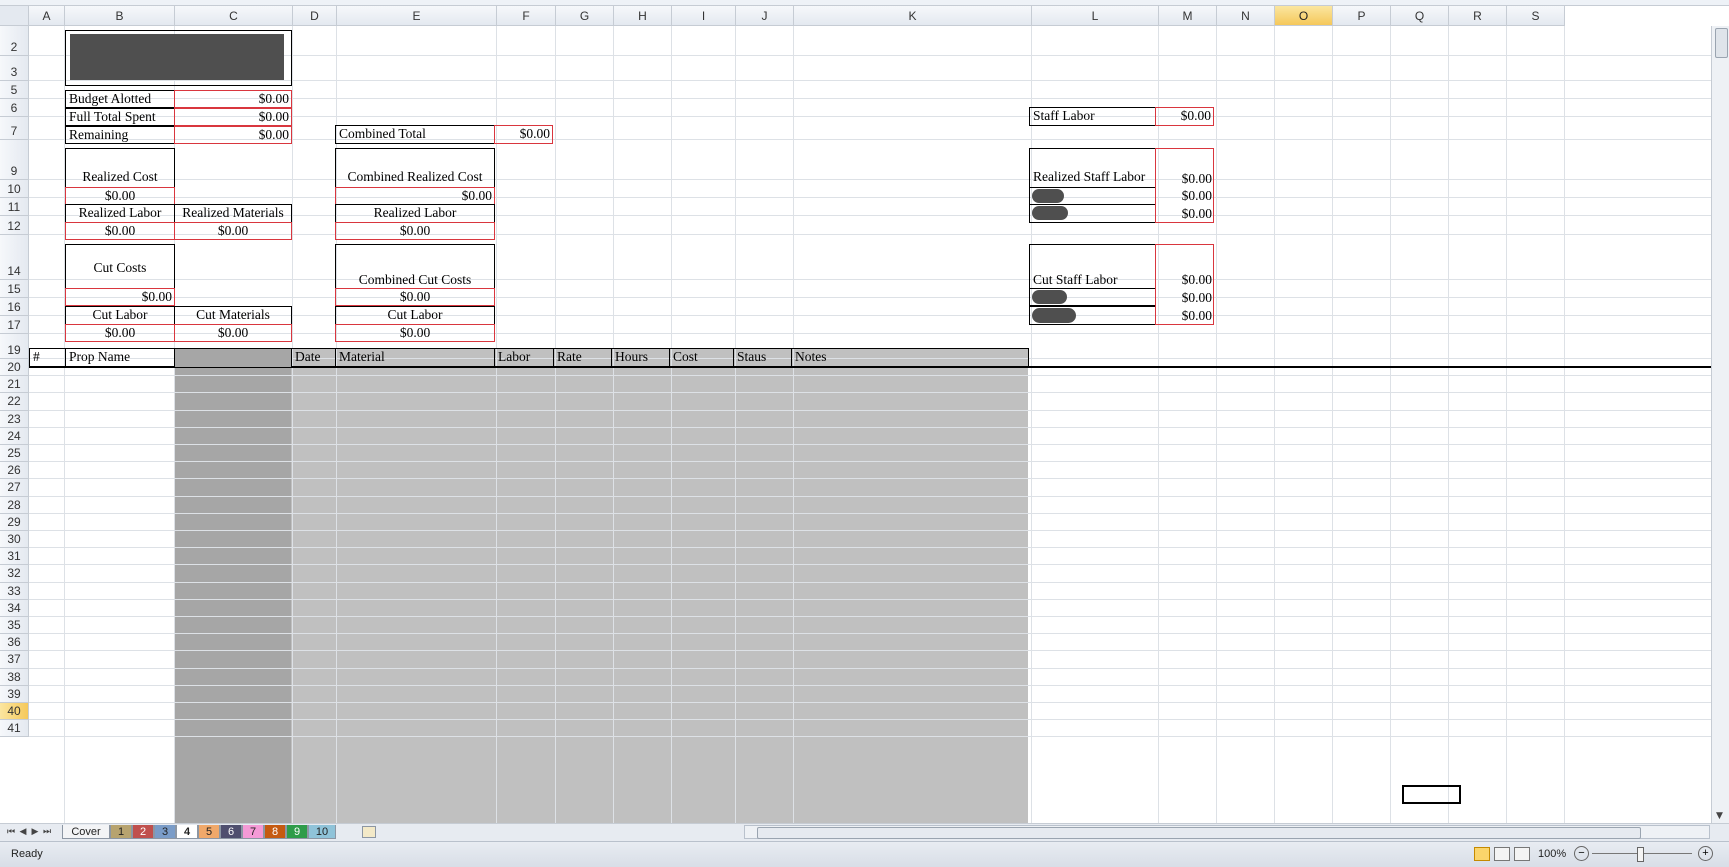 The width and height of the screenshot is (1729, 867). What do you see at coordinates (11, 832) in the screenshot?
I see `first-sheet-arrow: ⏮` at bounding box center [11, 832].